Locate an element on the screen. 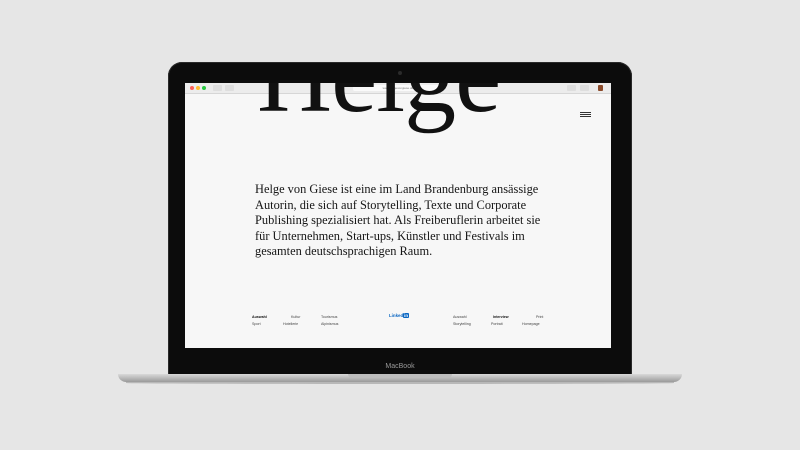  footer-link-auswahl-right: Auswahl is located at coordinates (460, 317).